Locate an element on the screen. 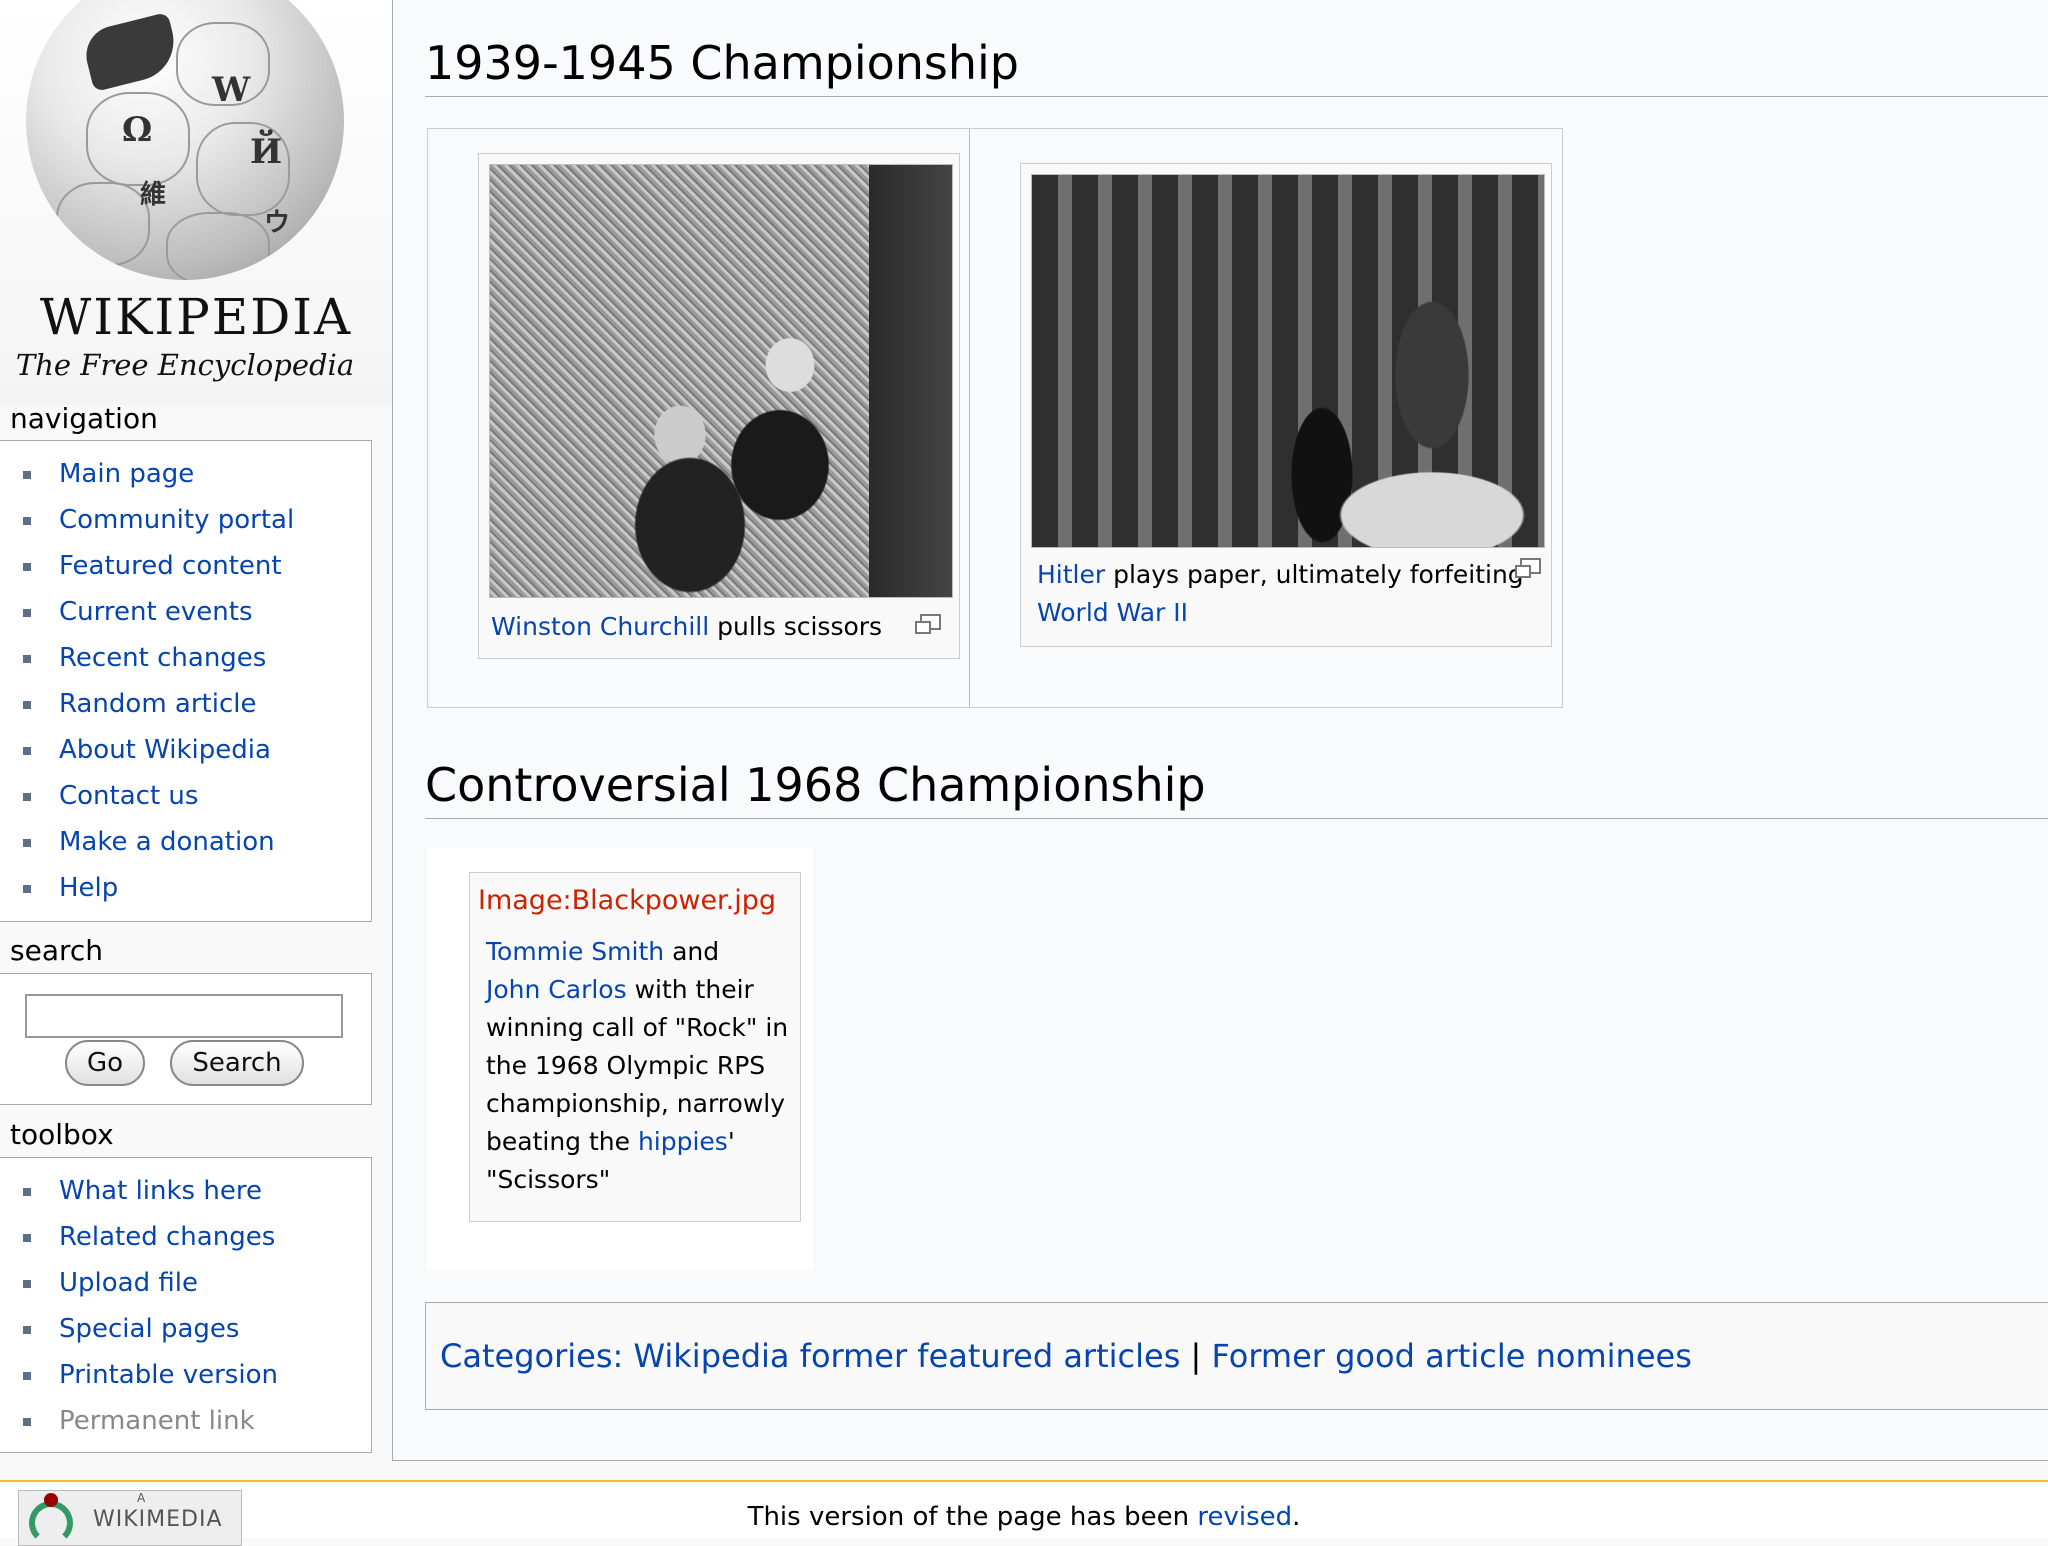 The image size is (2048, 1546). nav-help: Help is located at coordinates (185, 888).